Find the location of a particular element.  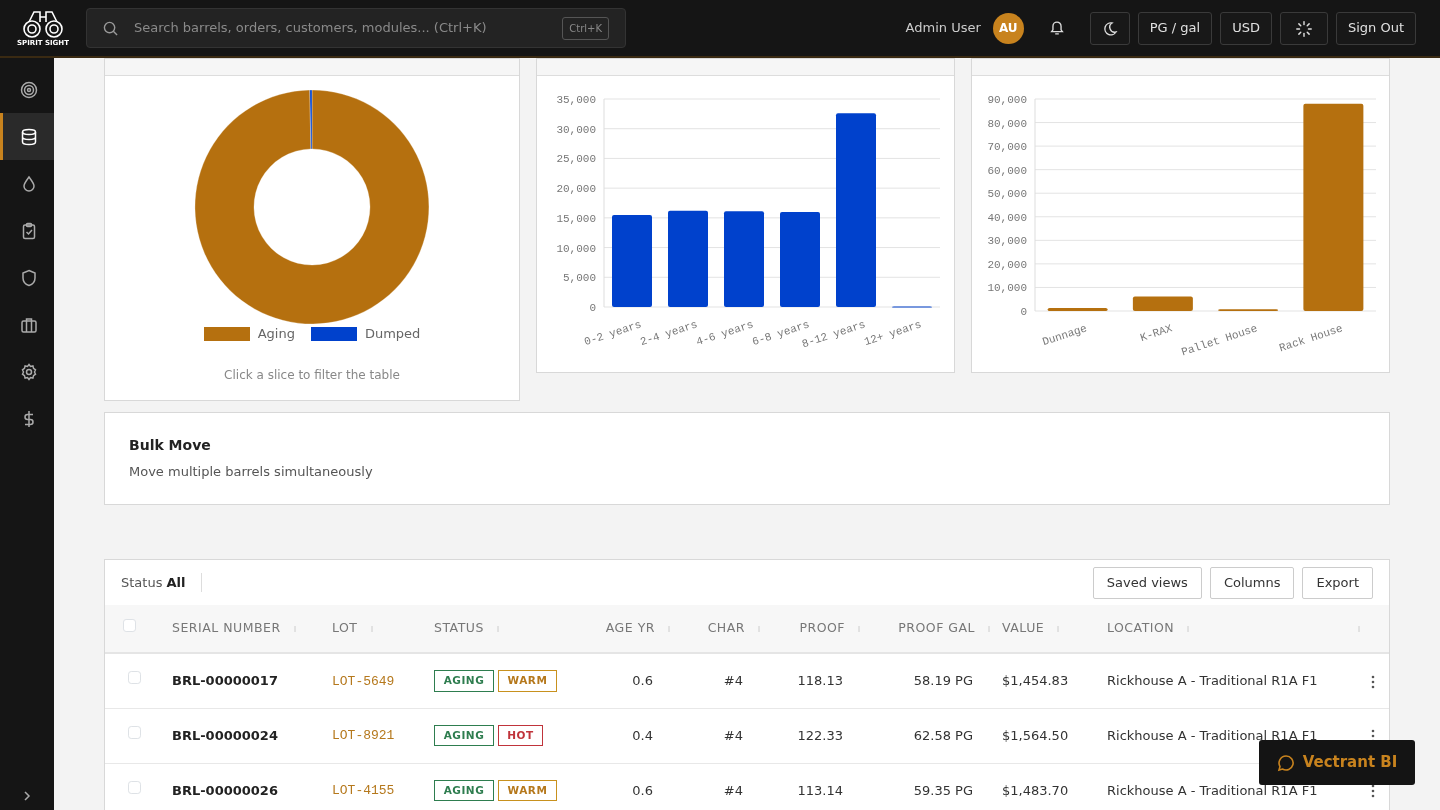

serial-number: BRL-00000017 is located at coordinates (225, 680).